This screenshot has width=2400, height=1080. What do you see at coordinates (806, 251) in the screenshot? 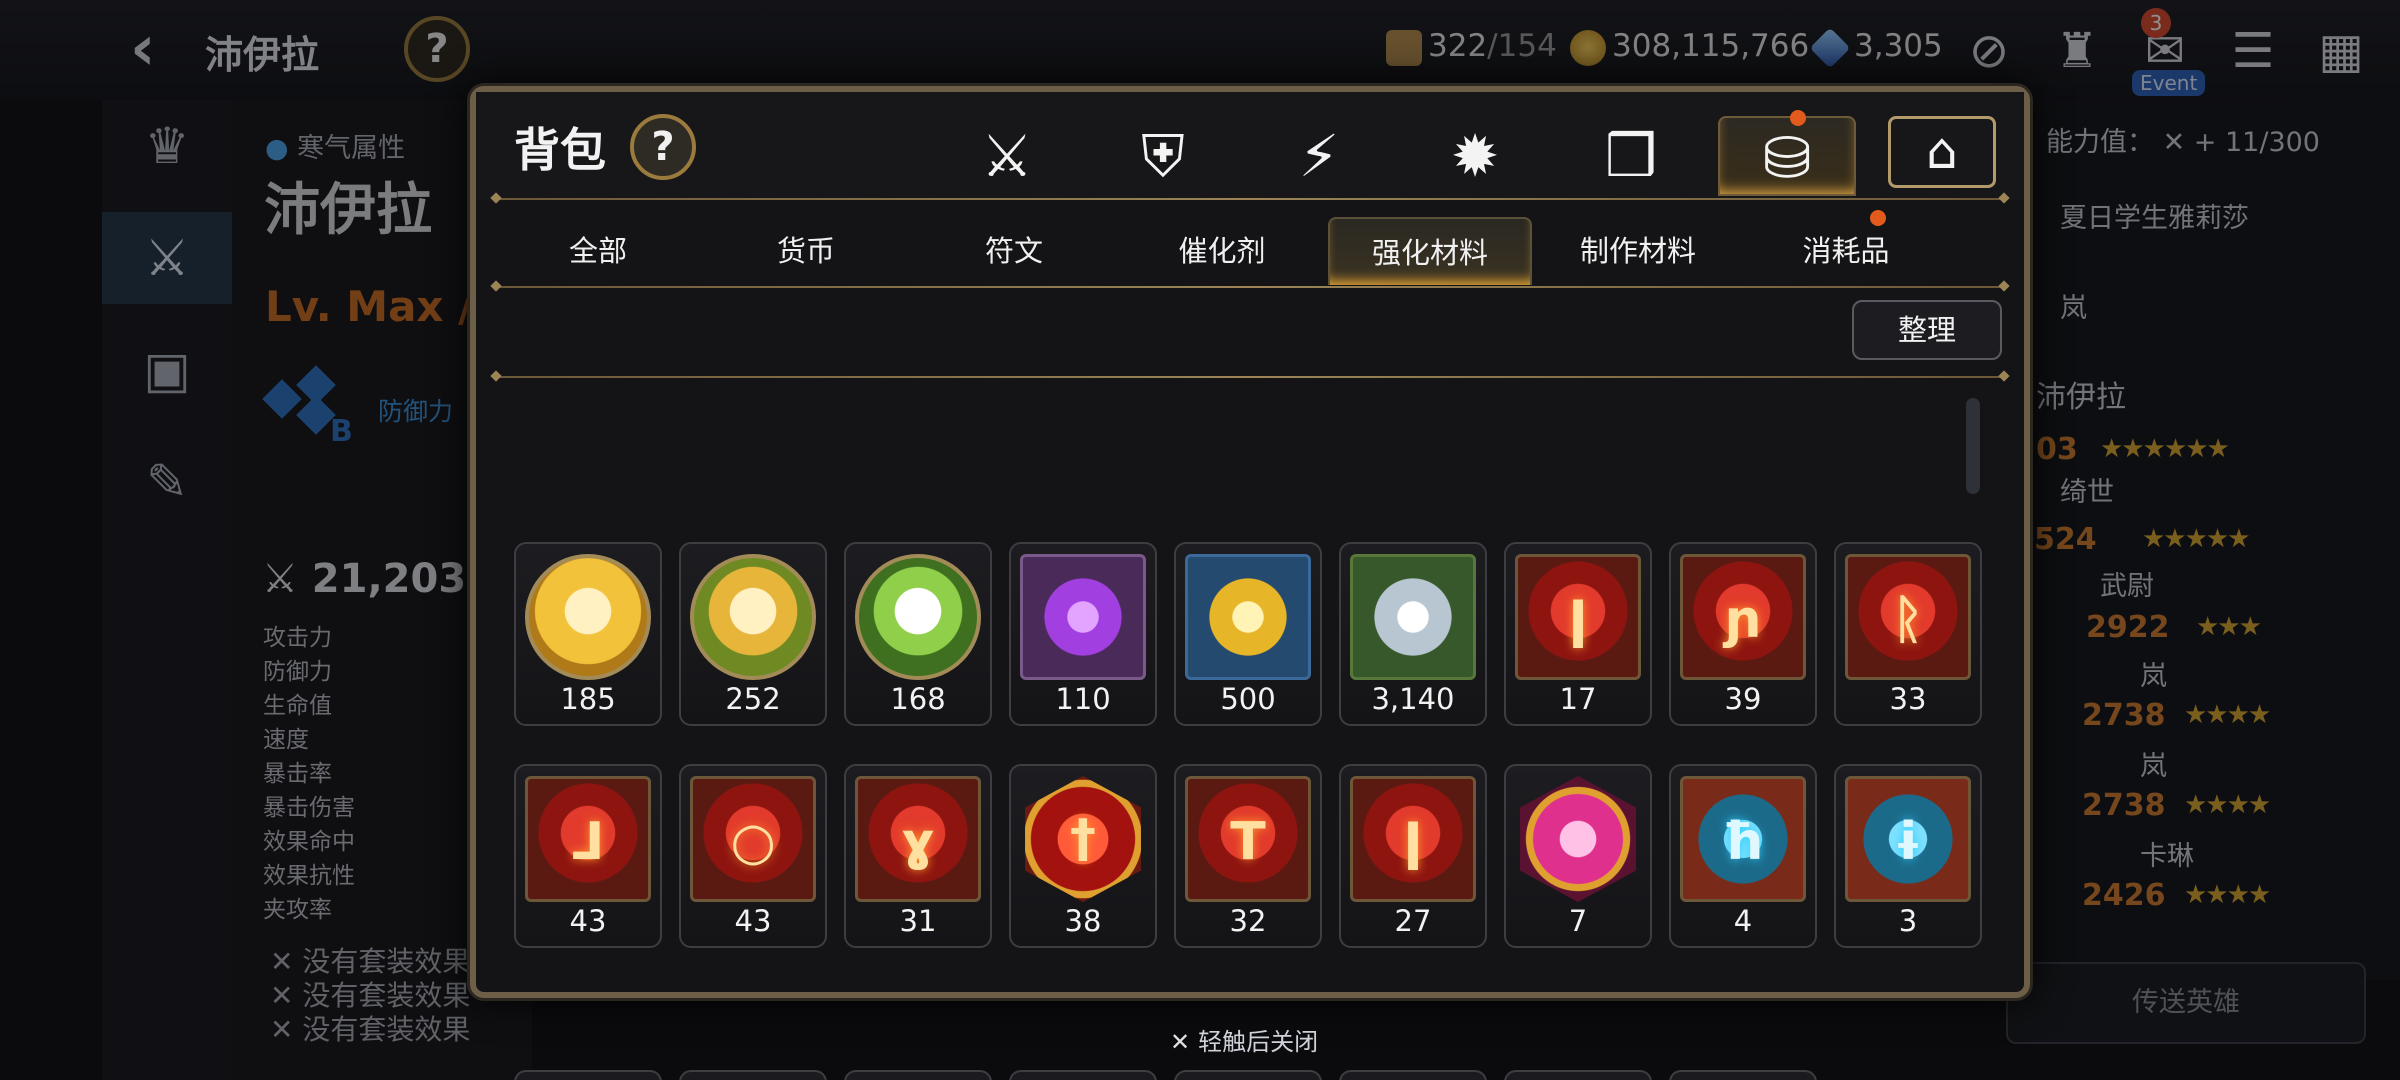
I see `subtab-currency: 货币` at bounding box center [806, 251].